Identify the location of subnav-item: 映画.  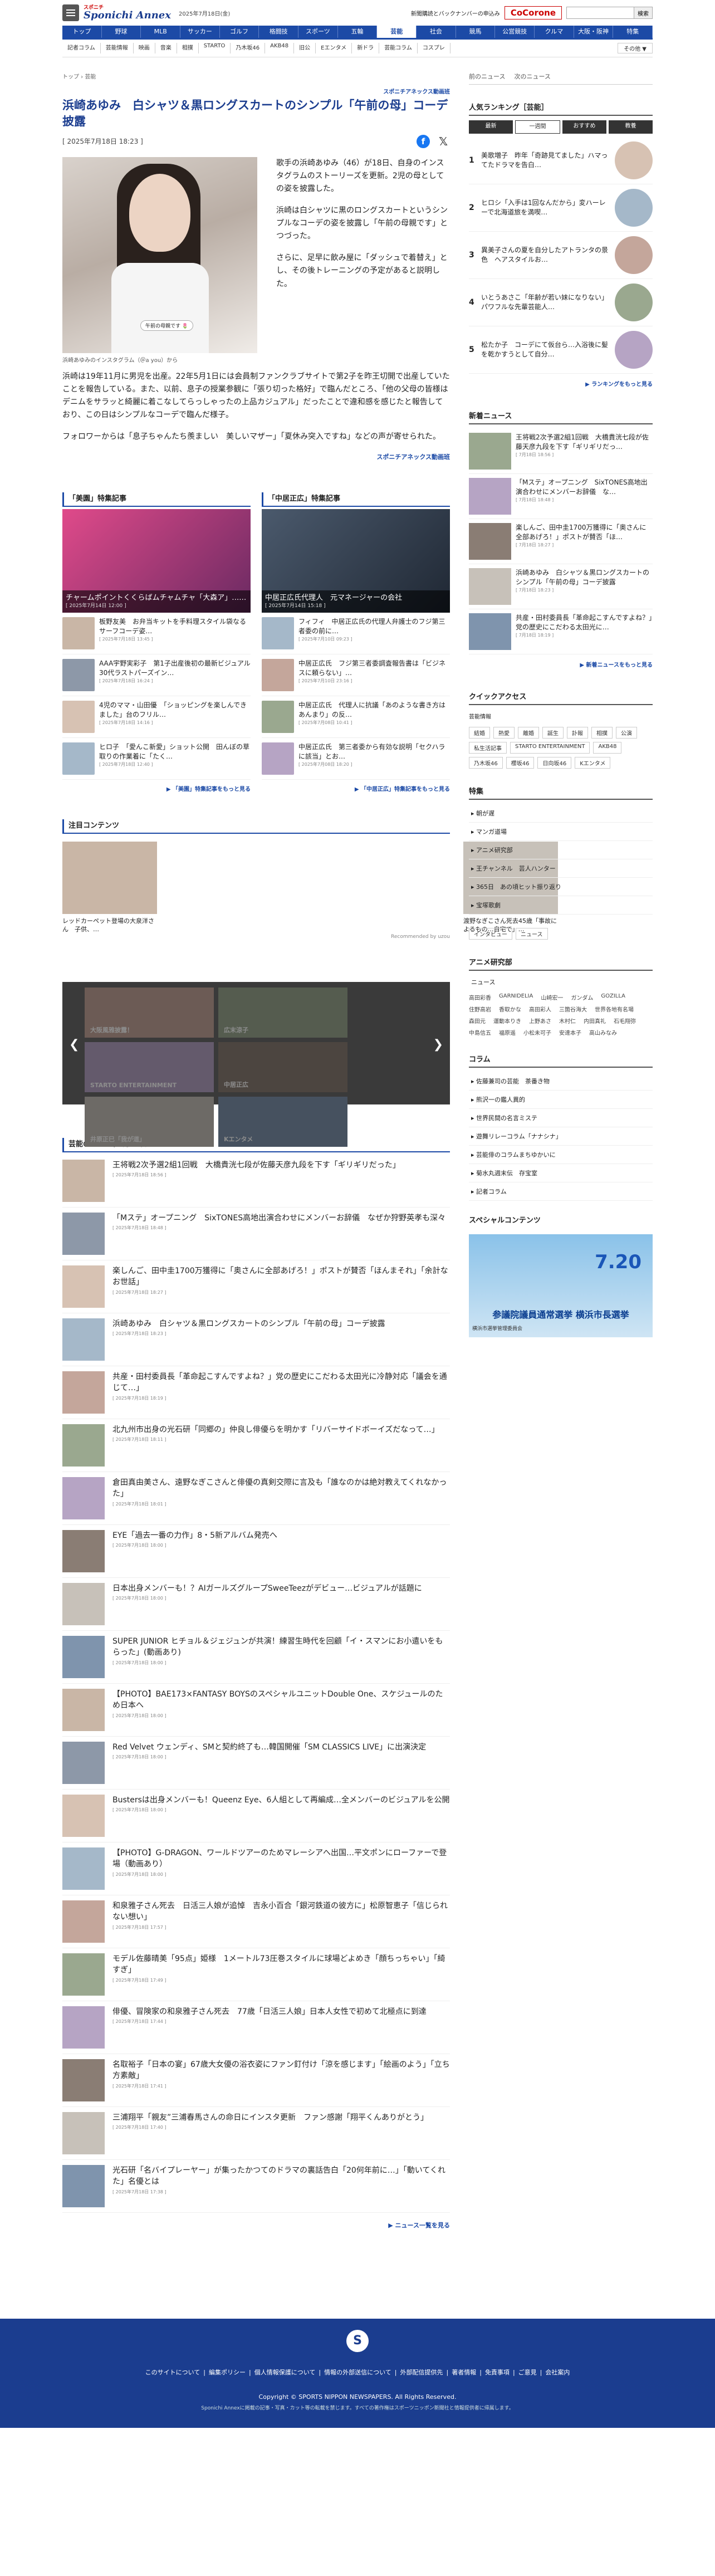
(144, 48).